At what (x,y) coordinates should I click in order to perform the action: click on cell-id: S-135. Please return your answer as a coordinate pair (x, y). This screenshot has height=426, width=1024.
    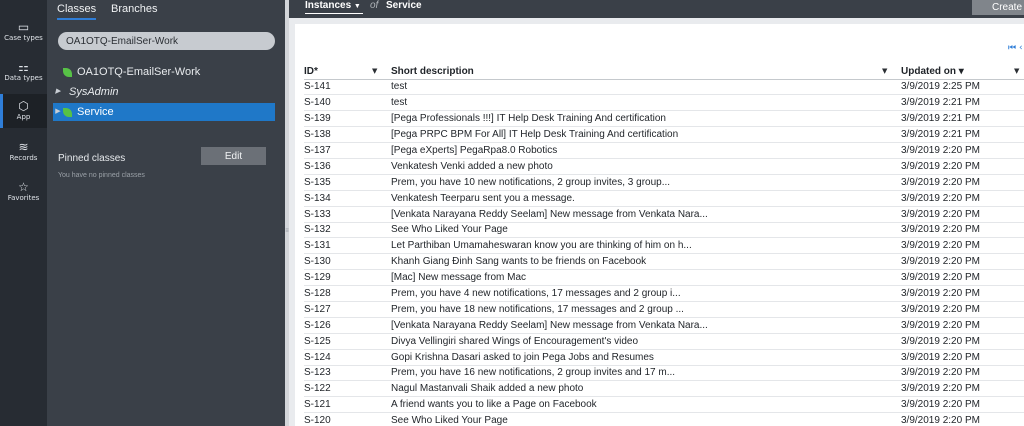
    Looking at the image, I should click on (347, 182).